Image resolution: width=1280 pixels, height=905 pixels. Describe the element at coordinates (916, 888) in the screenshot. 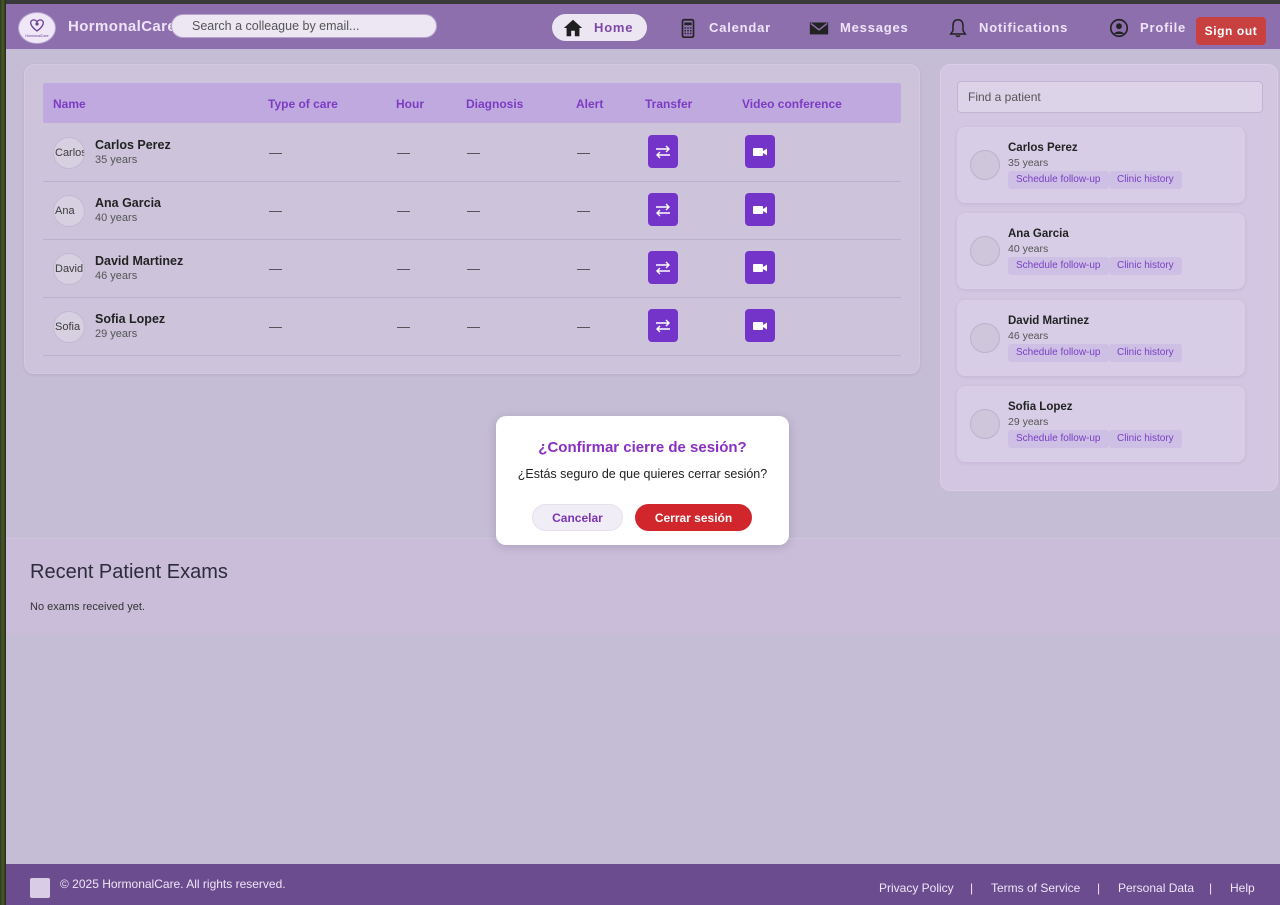

I see `privacy-policy-link: Privacy Policy` at that location.